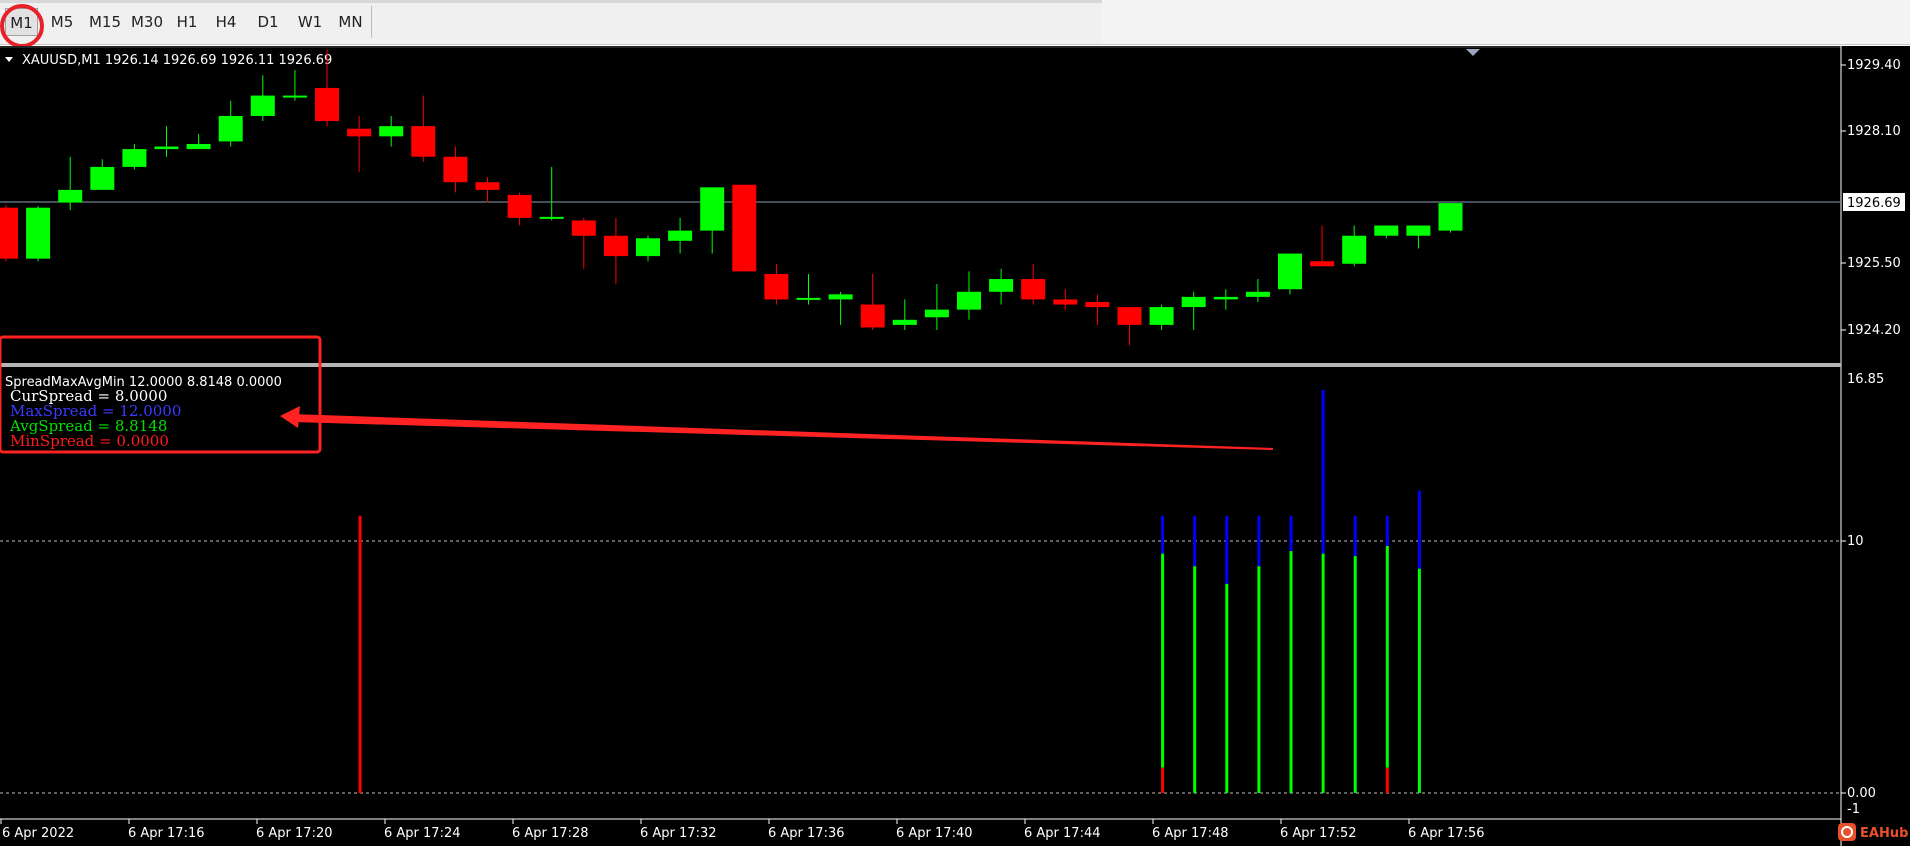 The image size is (1910, 846). Describe the element at coordinates (551, 1) in the screenshot. I see `toolbar-top-border` at that location.